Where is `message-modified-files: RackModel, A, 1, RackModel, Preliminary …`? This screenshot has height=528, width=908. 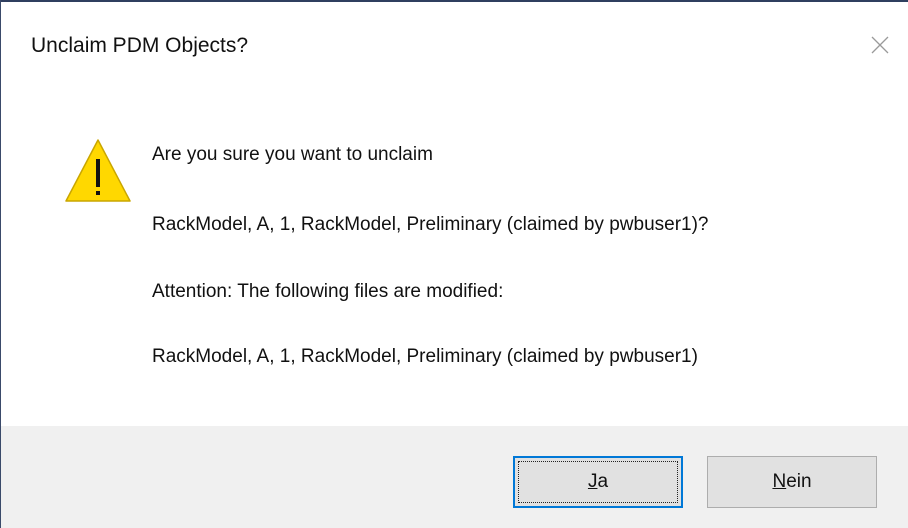 message-modified-files: RackModel, A, 1, RackModel, Preliminary … is located at coordinates (425, 356).